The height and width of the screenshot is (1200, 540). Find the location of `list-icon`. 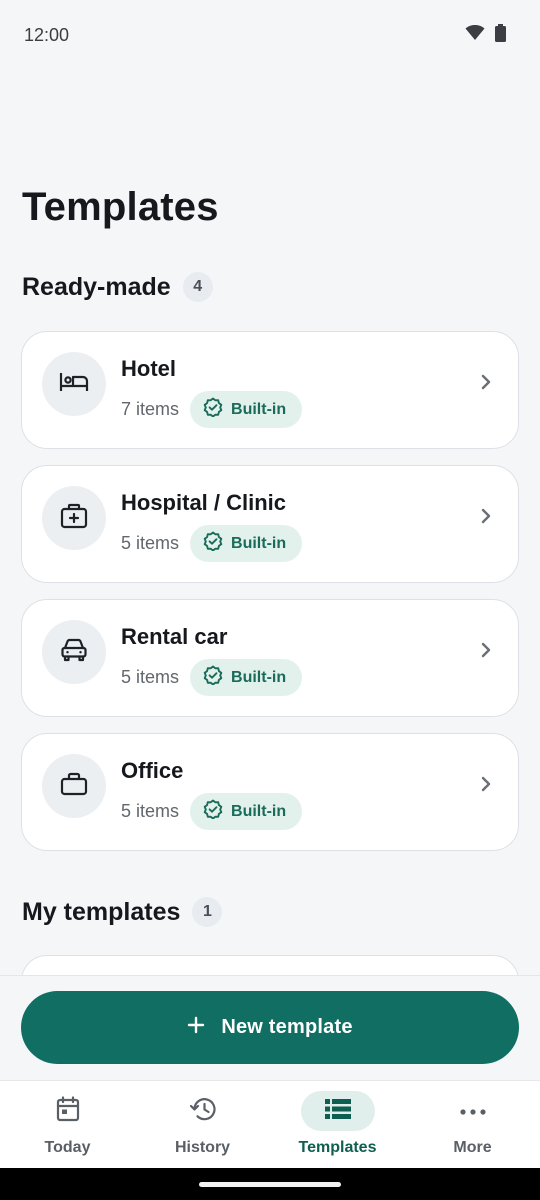

list-icon is located at coordinates (337, 1111).